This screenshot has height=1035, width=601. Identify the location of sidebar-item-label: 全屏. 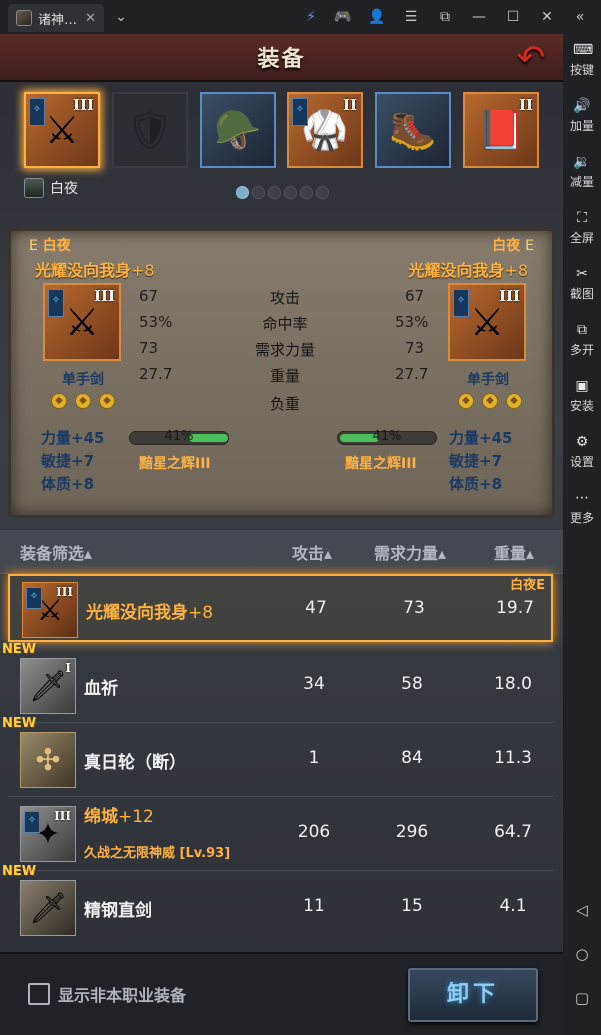
(581, 238).